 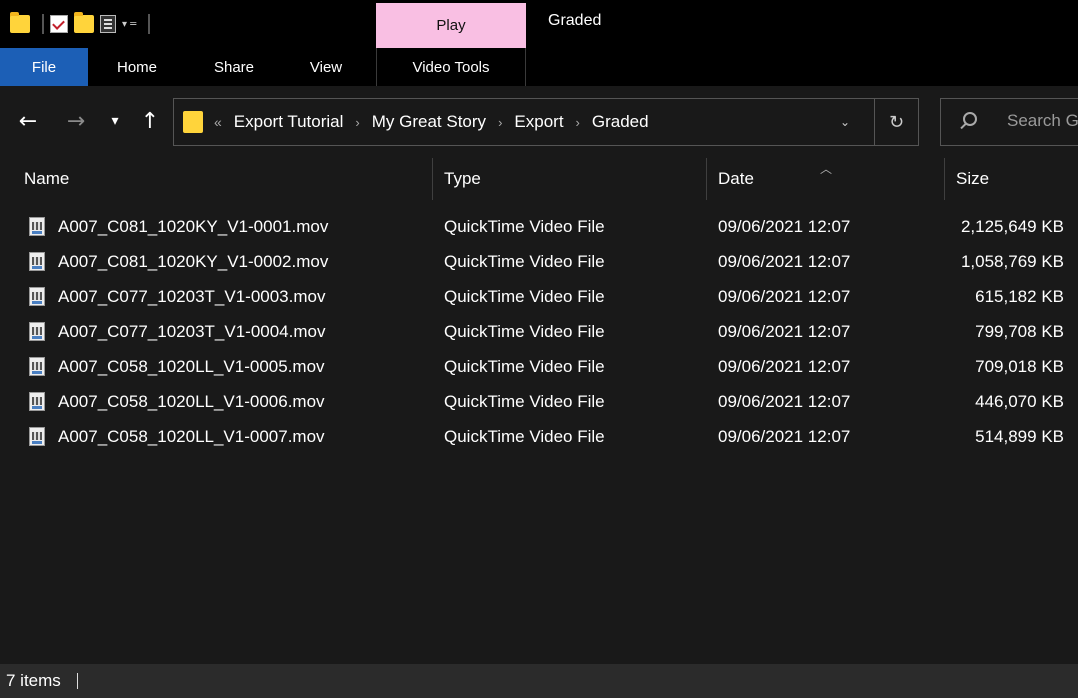 What do you see at coordinates (150, 121) in the screenshot?
I see `up-arrow-icon: ↑` at bounding box center [150, 121].